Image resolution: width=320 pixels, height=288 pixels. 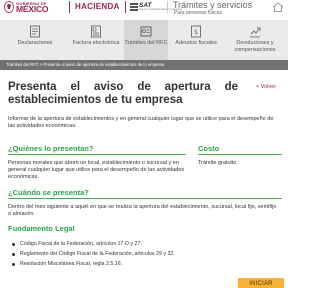 I want to click on home-icon, so click(x=278, y=7).